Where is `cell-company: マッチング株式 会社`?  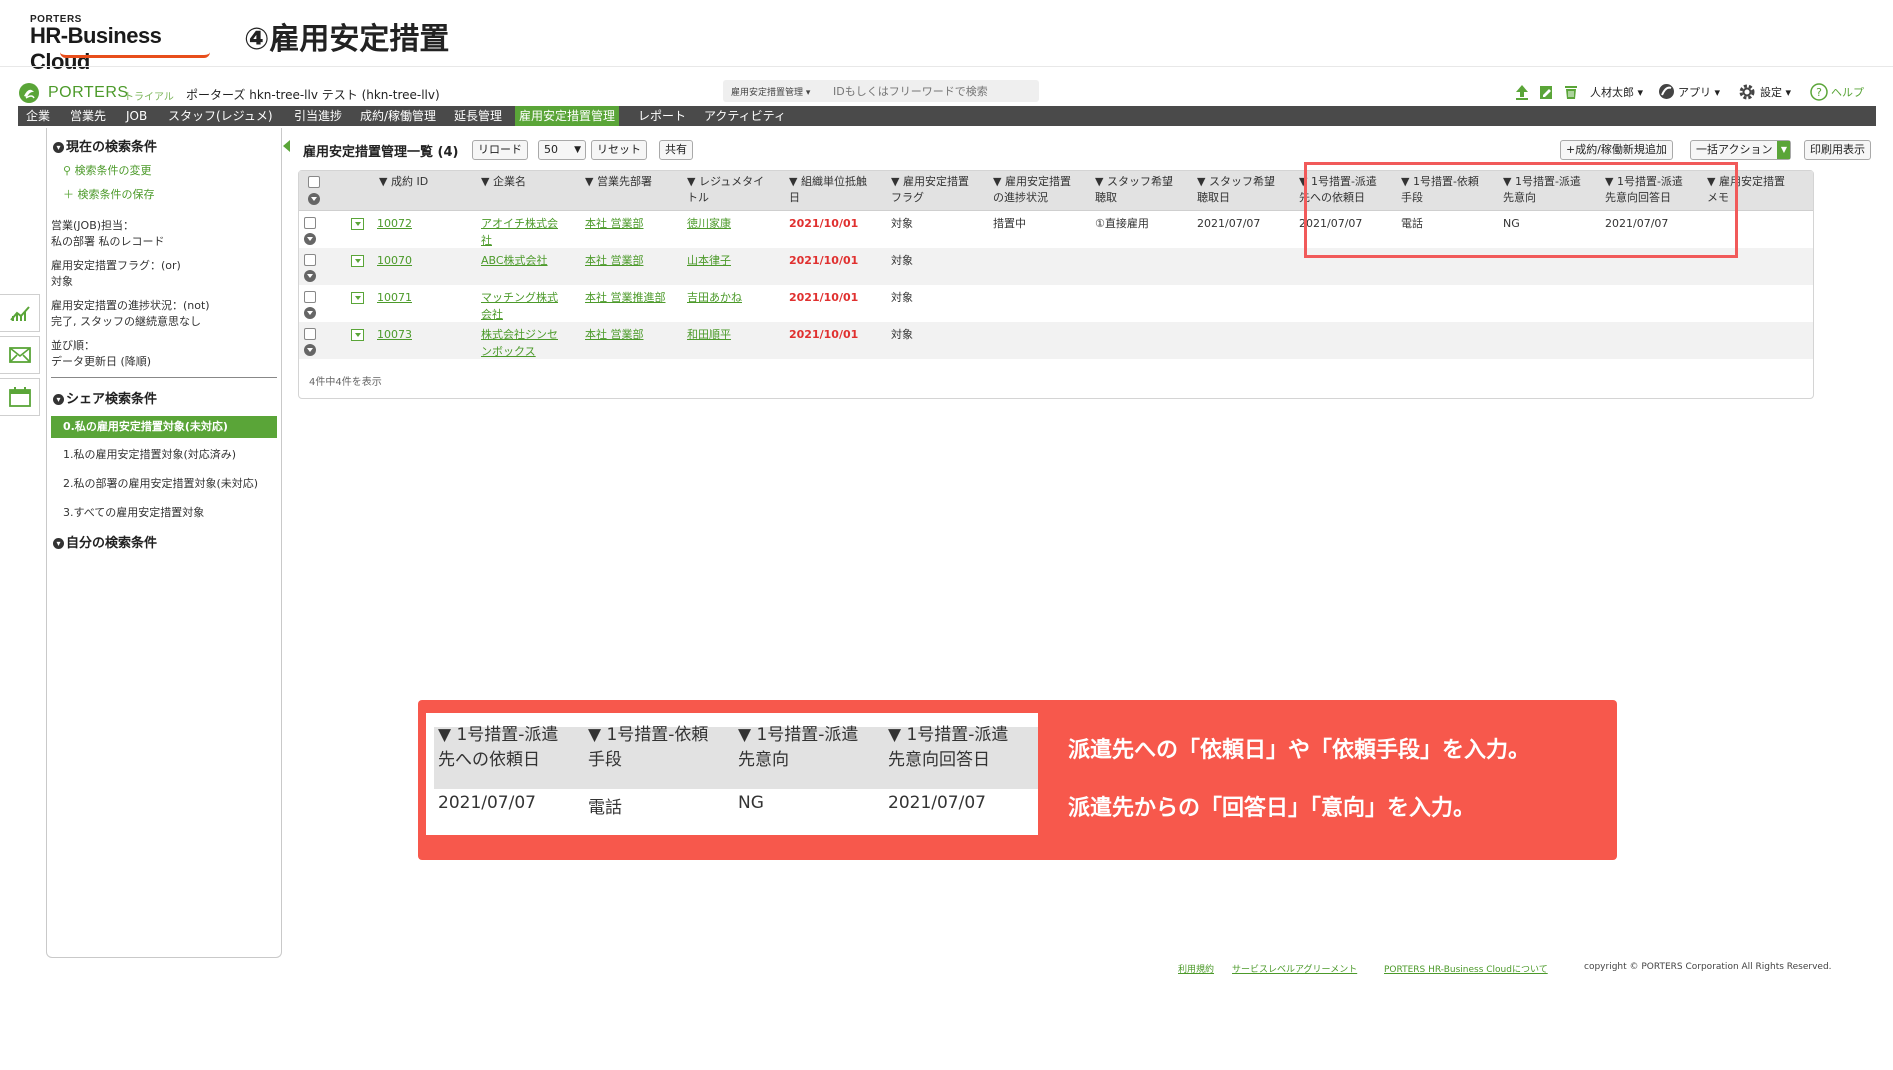 cell-company: マッチング株式 会社 is located at coordinates (519, 306).